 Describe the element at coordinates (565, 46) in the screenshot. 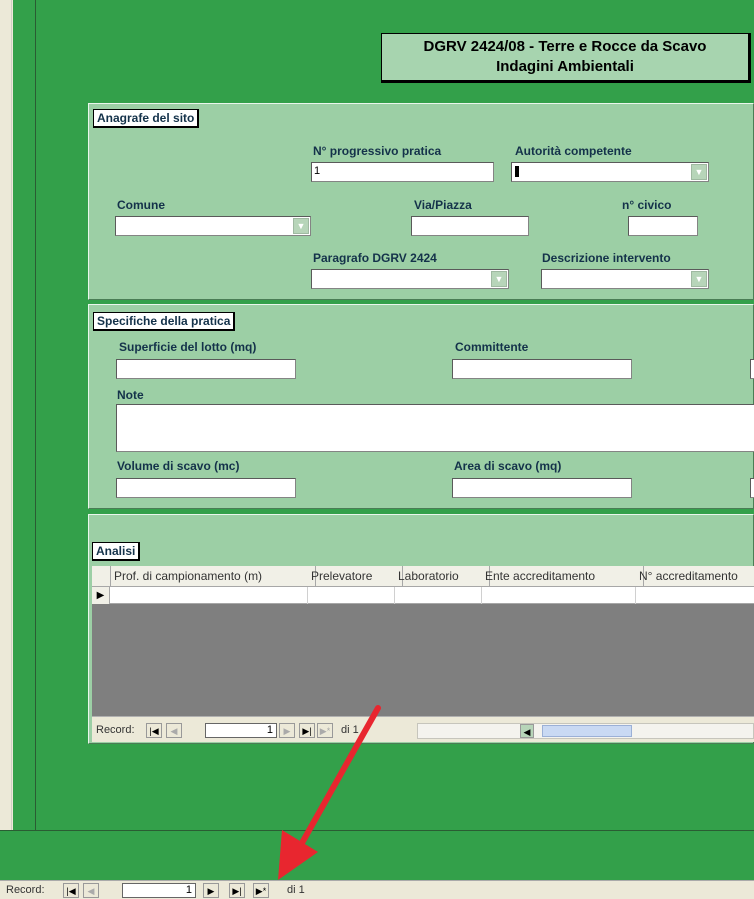

I see `form-title-line1: DGRV 2424/08 - Terre e Rocce da Scavo` at that location.